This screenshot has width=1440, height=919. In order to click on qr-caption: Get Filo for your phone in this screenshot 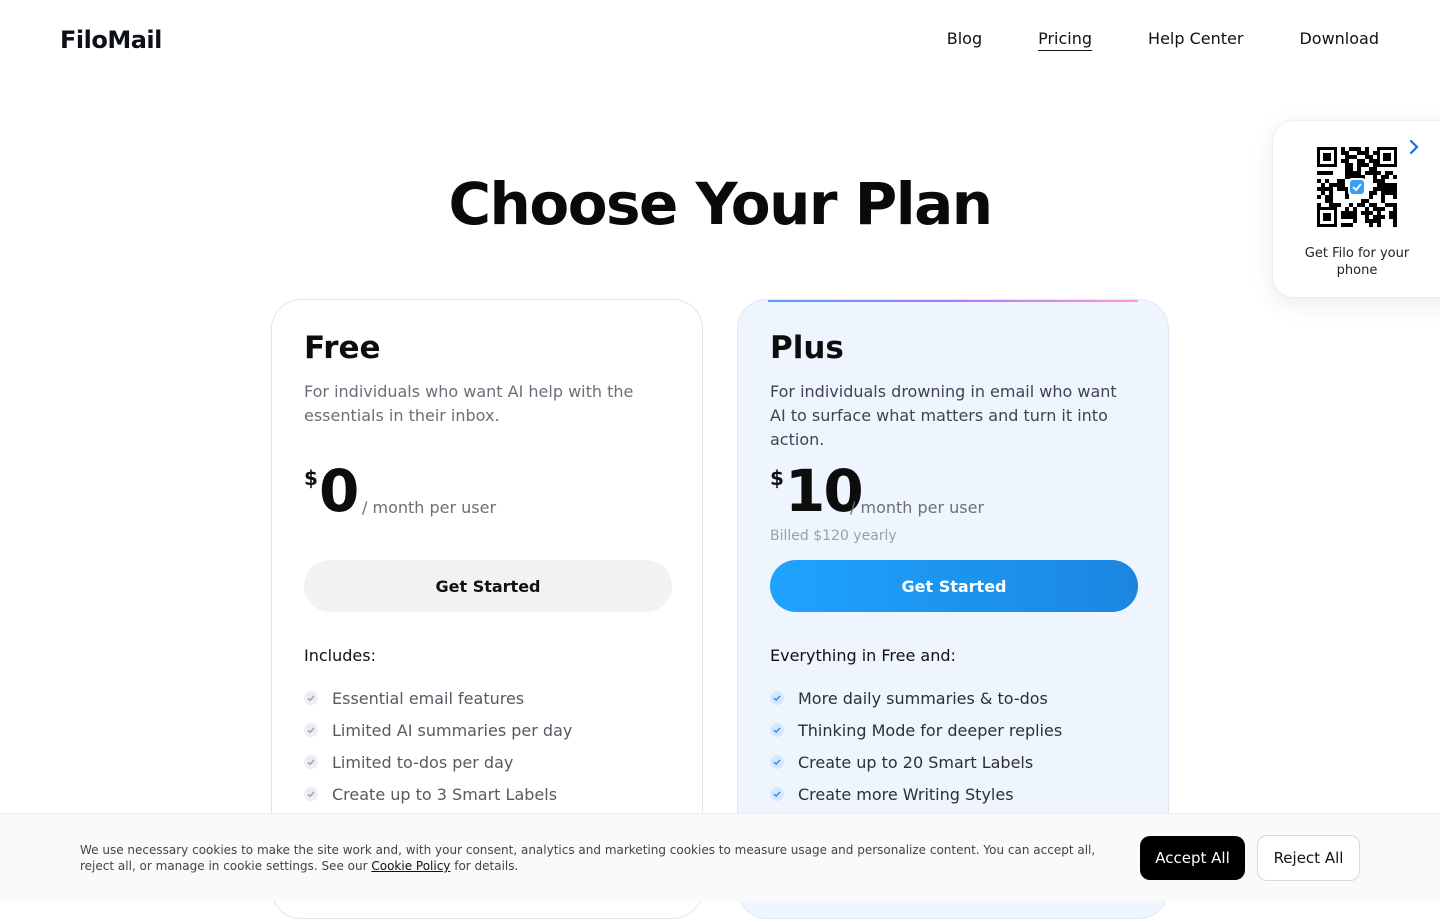, I will do `click(1357, 262)`.